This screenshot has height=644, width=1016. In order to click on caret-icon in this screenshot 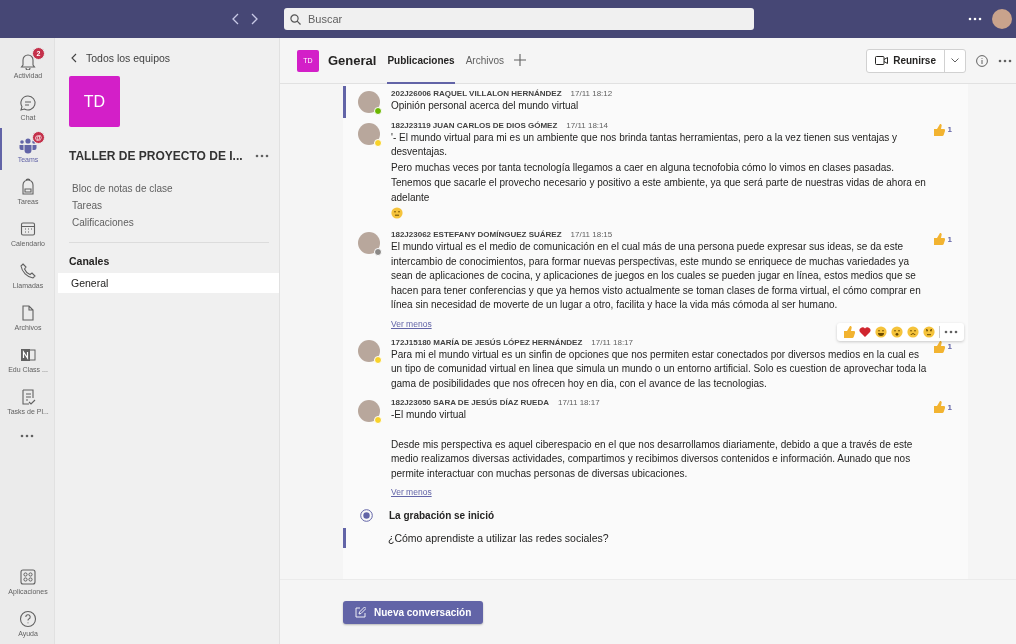, I will do `click(955, 60)`.